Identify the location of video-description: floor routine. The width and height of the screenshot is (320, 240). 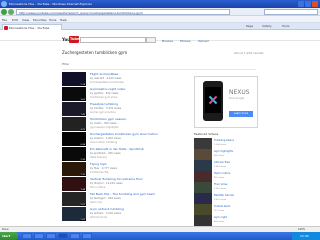
(98, 187).